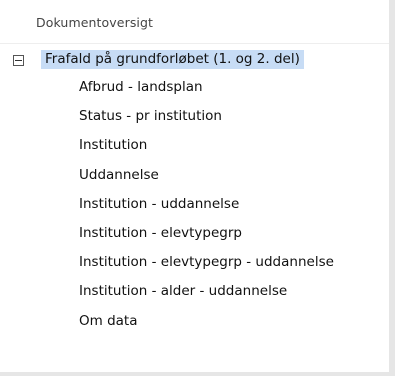 The height and width of the screenshot is (376, 395). I want to click on panel-right-border, so click(392, 188).